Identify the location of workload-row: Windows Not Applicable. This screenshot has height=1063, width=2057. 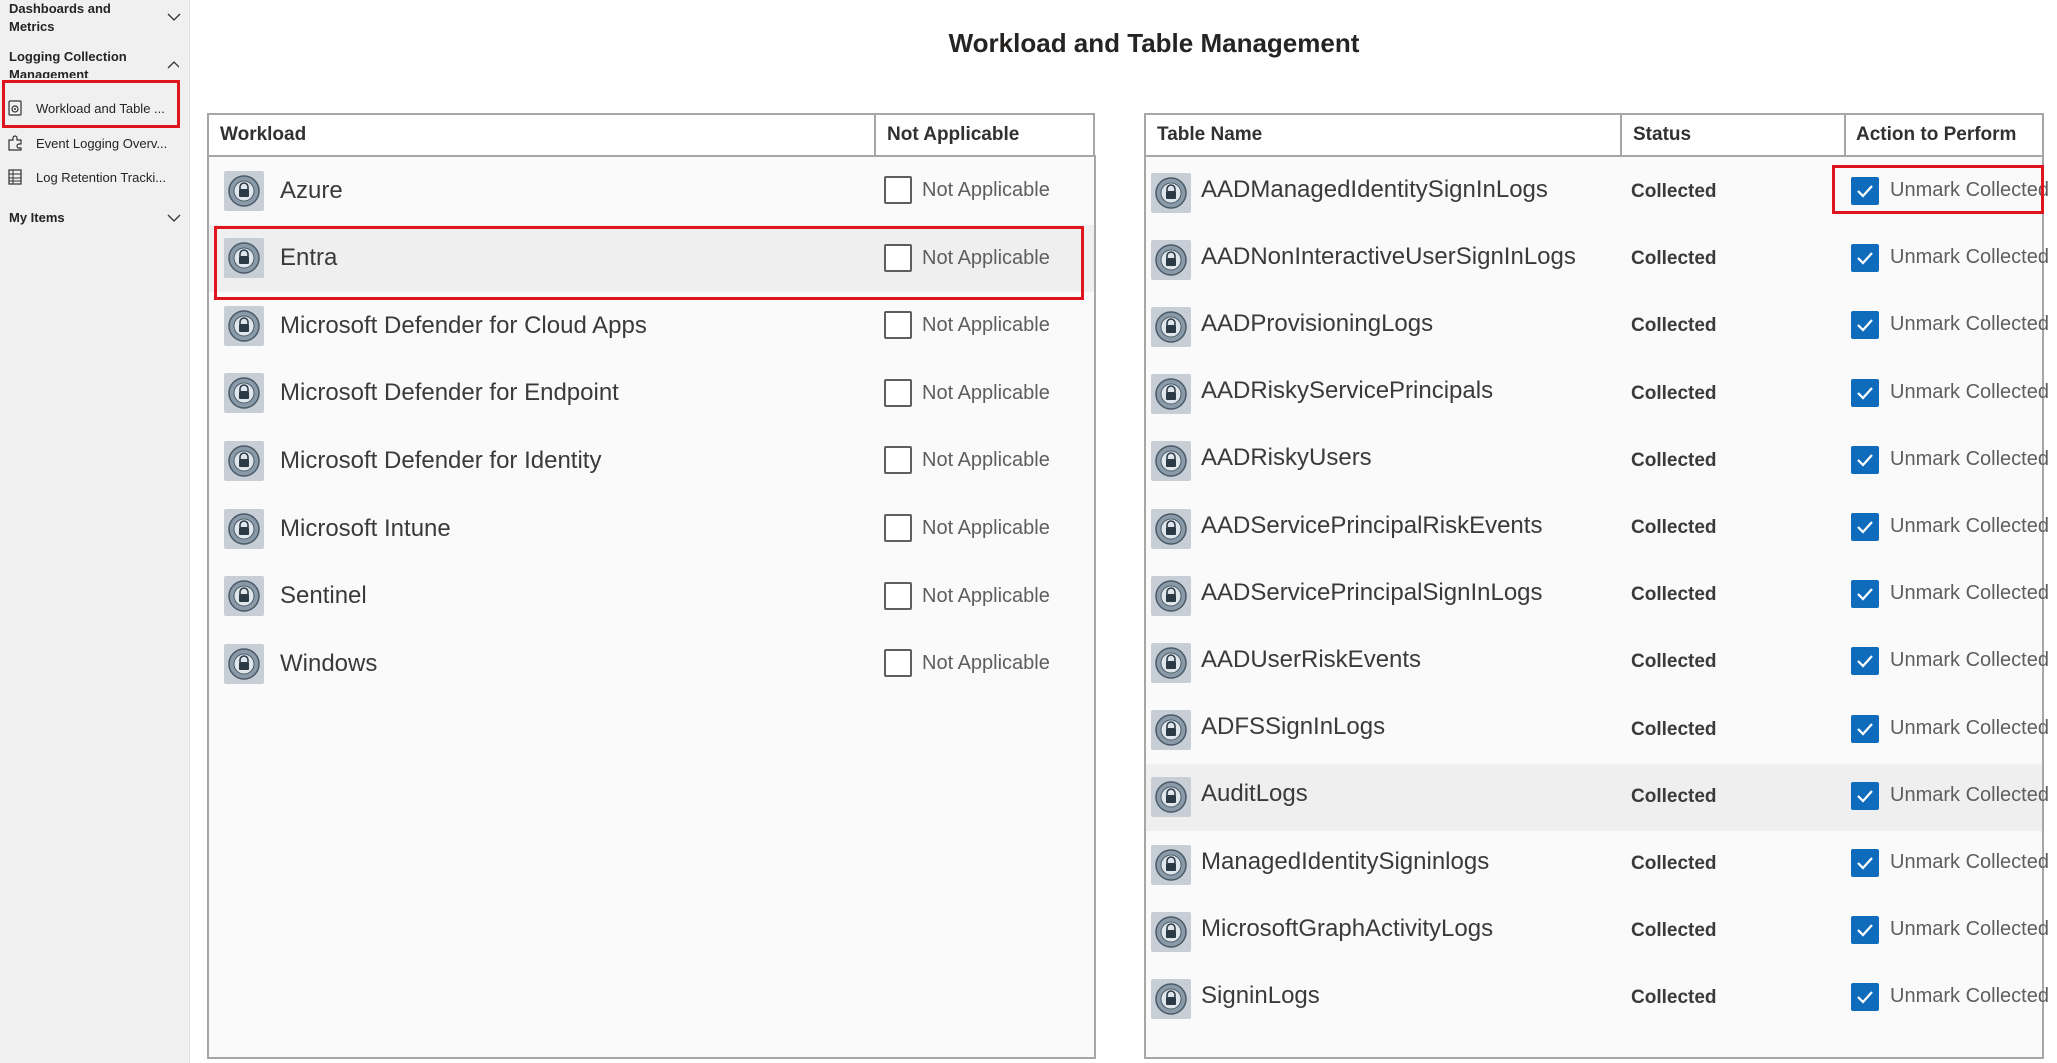
(651, 663).